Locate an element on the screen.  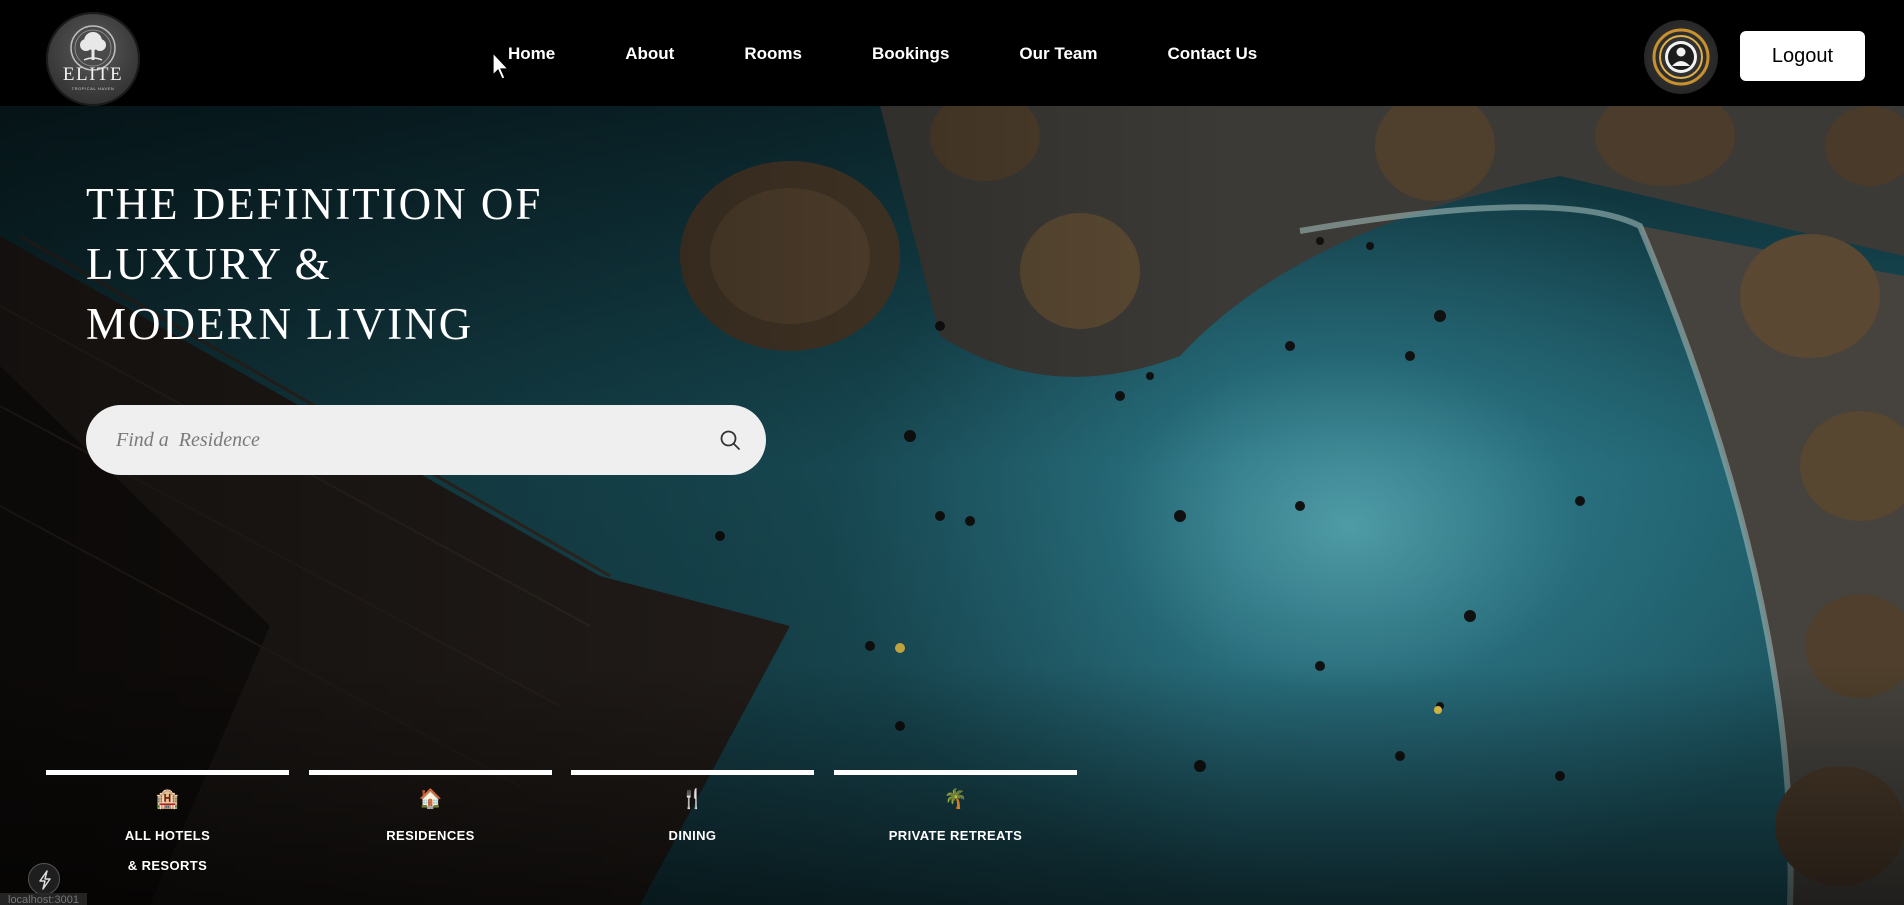
mouse-cursor-icon is located at coordinates (501, 66).